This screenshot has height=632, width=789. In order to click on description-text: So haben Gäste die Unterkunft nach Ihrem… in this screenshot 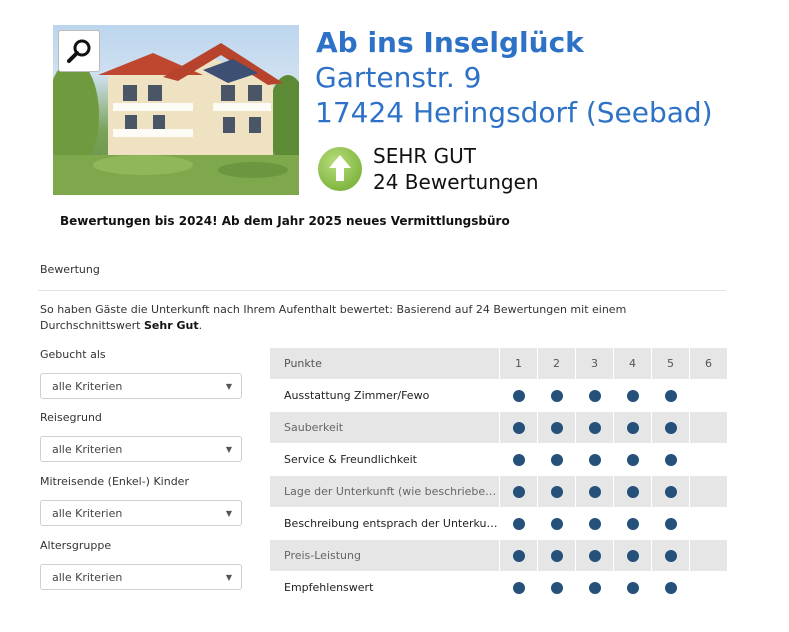, I will do `click(333, 317)`.